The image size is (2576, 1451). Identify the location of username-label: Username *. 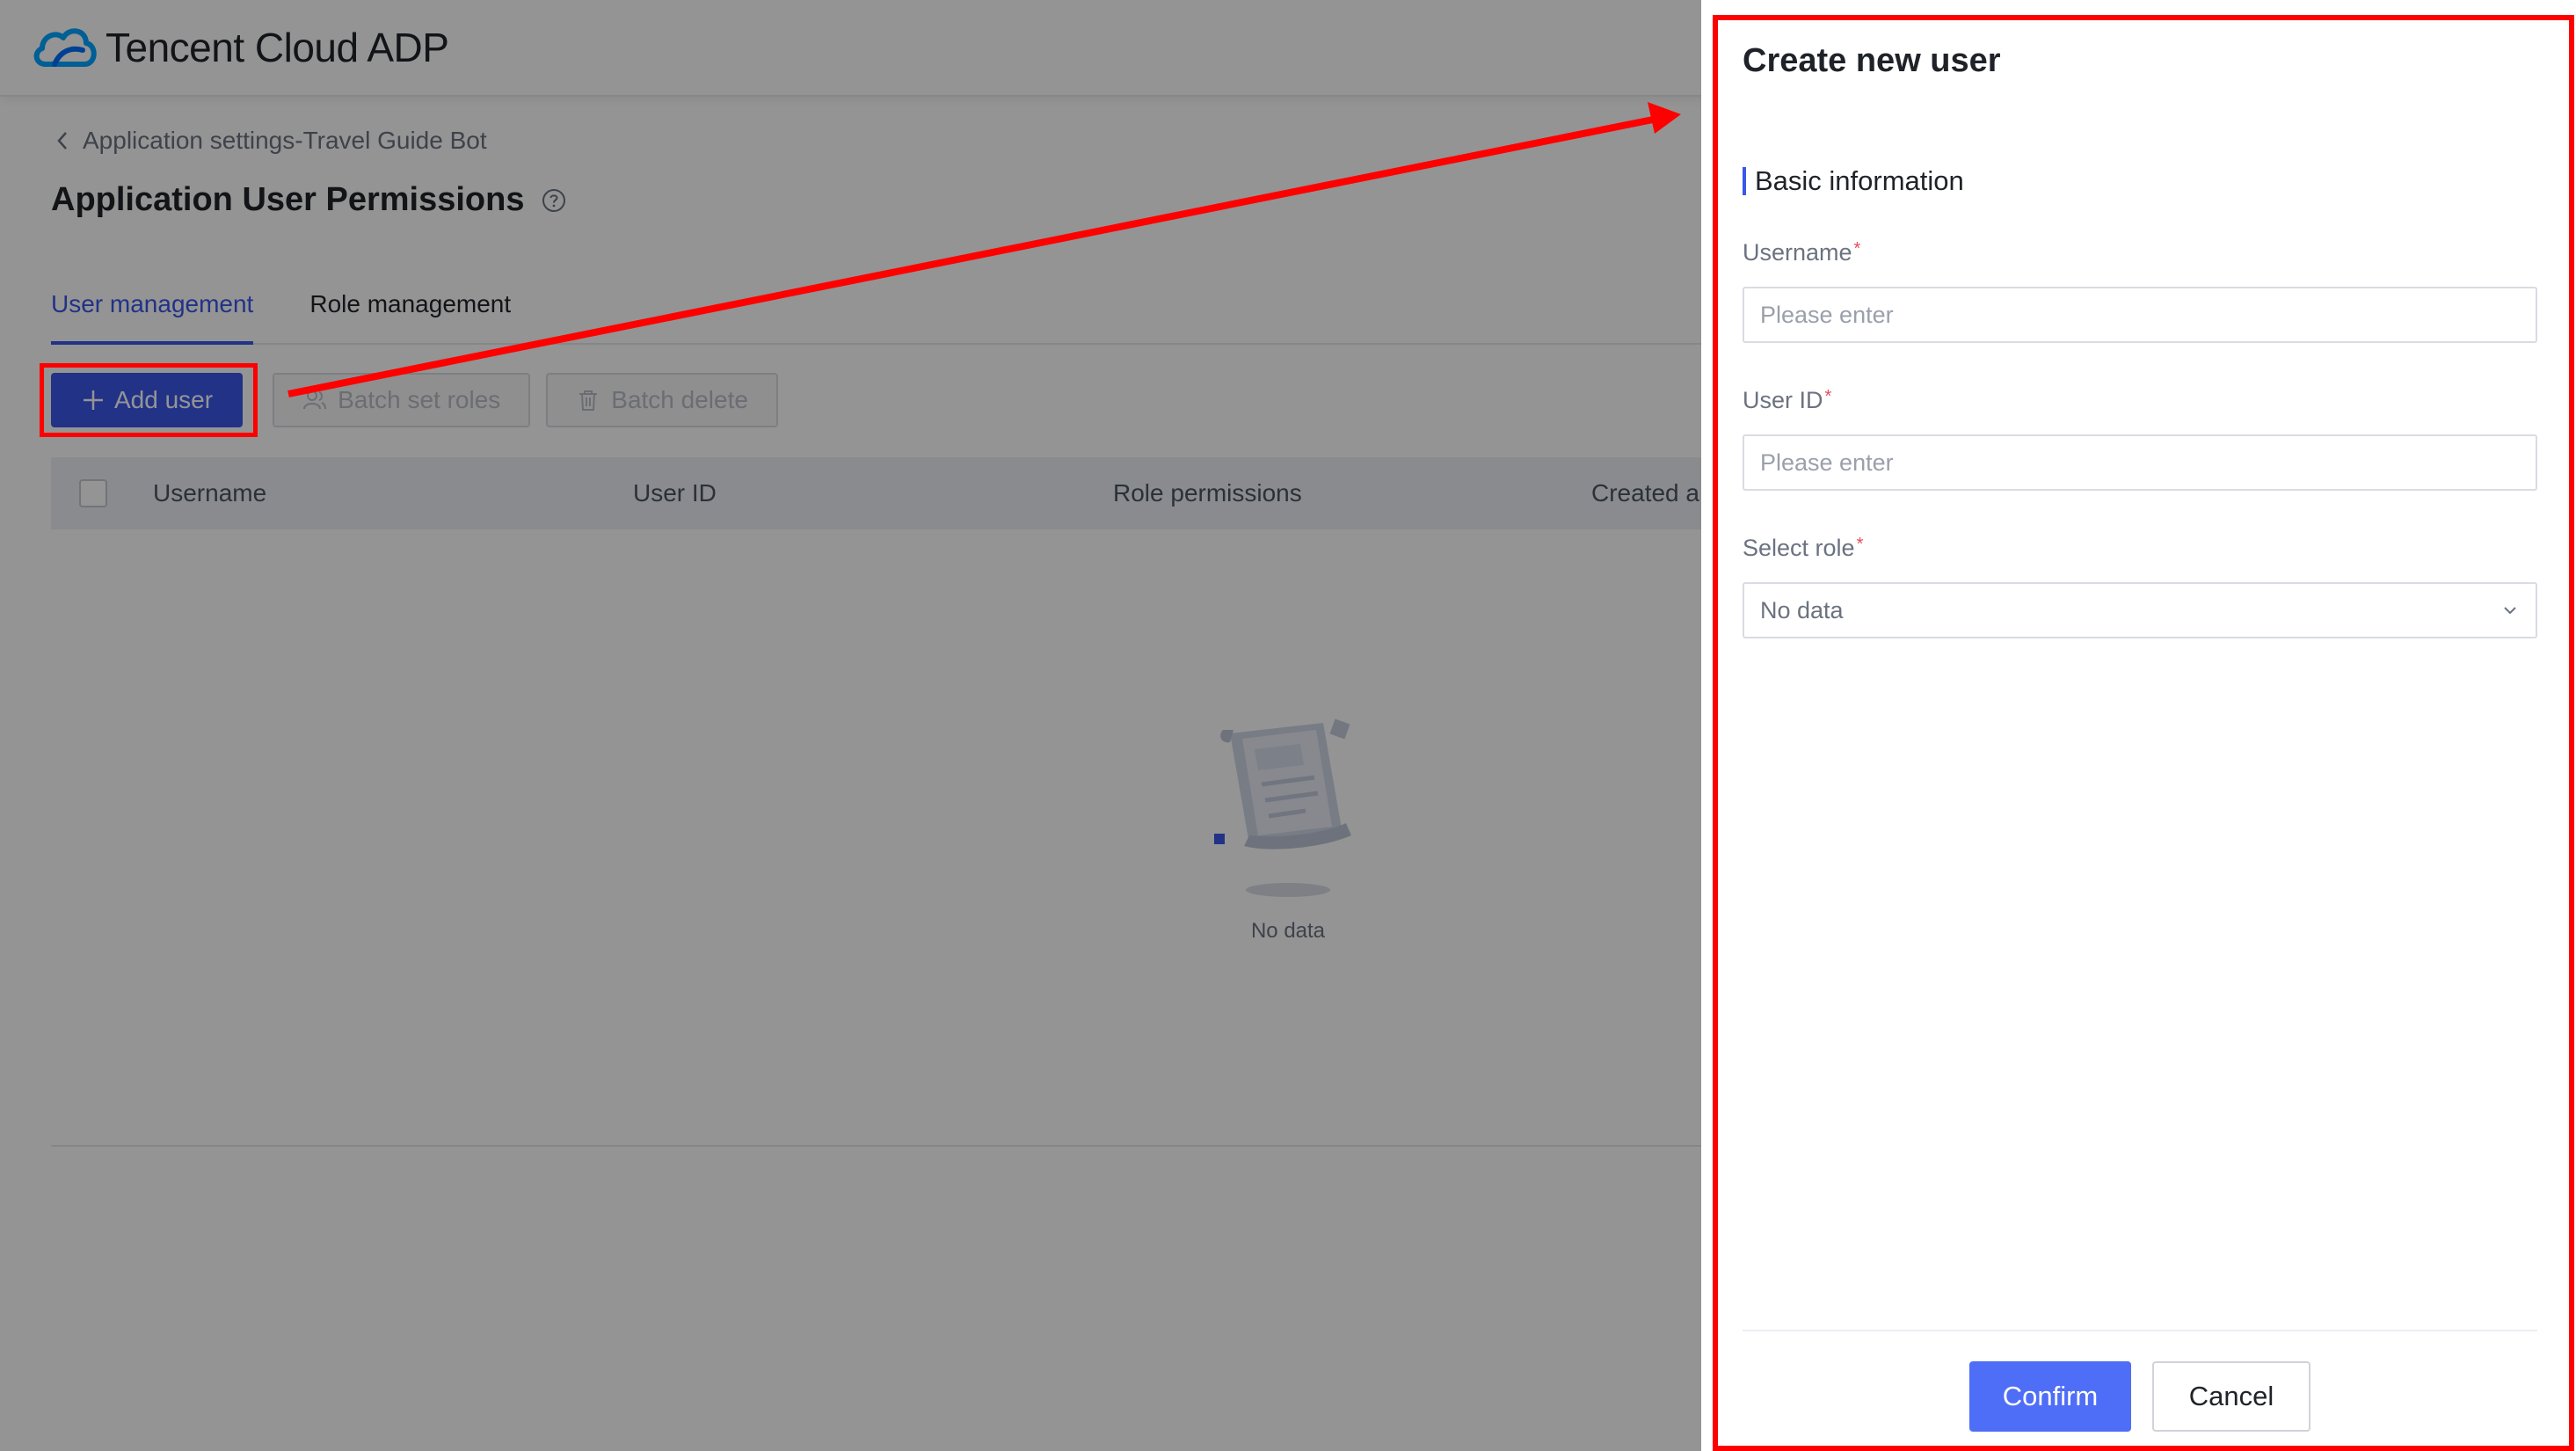
(1801, 252).